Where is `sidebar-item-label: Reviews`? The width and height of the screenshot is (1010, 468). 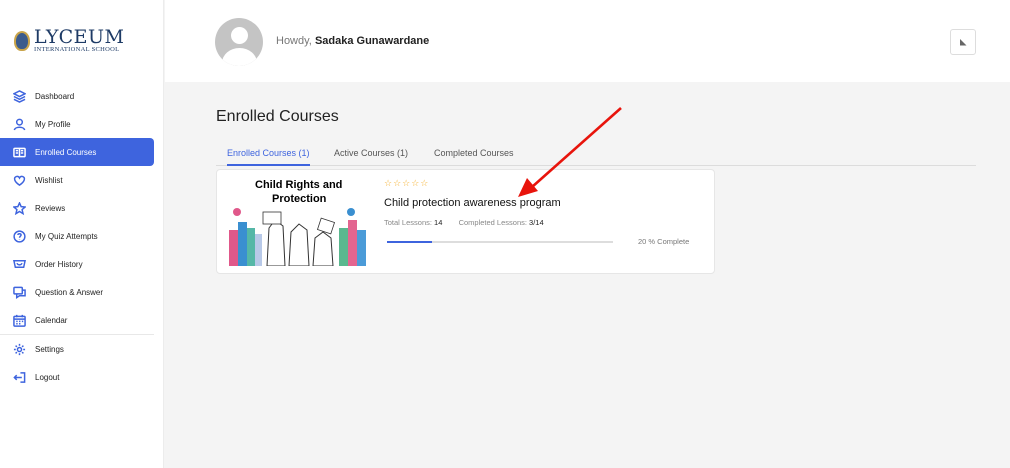 sidebar-item-label: Reviews is located at coordinates (50, 208).